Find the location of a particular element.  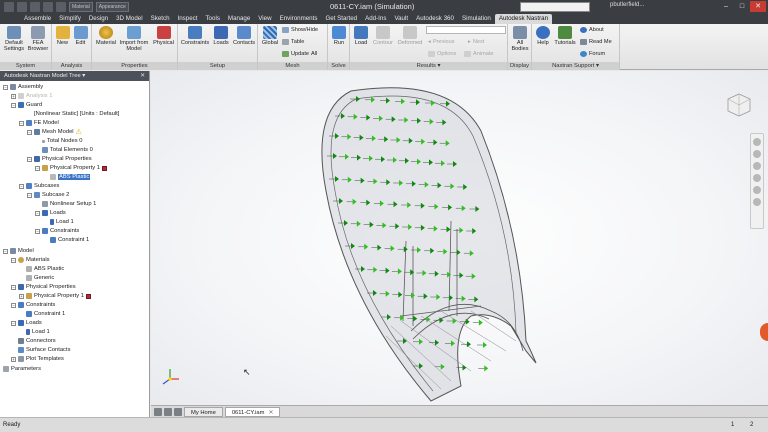

material-button: Material is located at coordinates (106, 36).